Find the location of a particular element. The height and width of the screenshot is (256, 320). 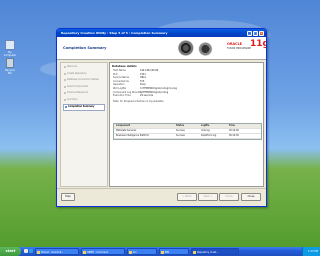

nav-item-create-repository: Create Repository is located at coordinates (84, 74).